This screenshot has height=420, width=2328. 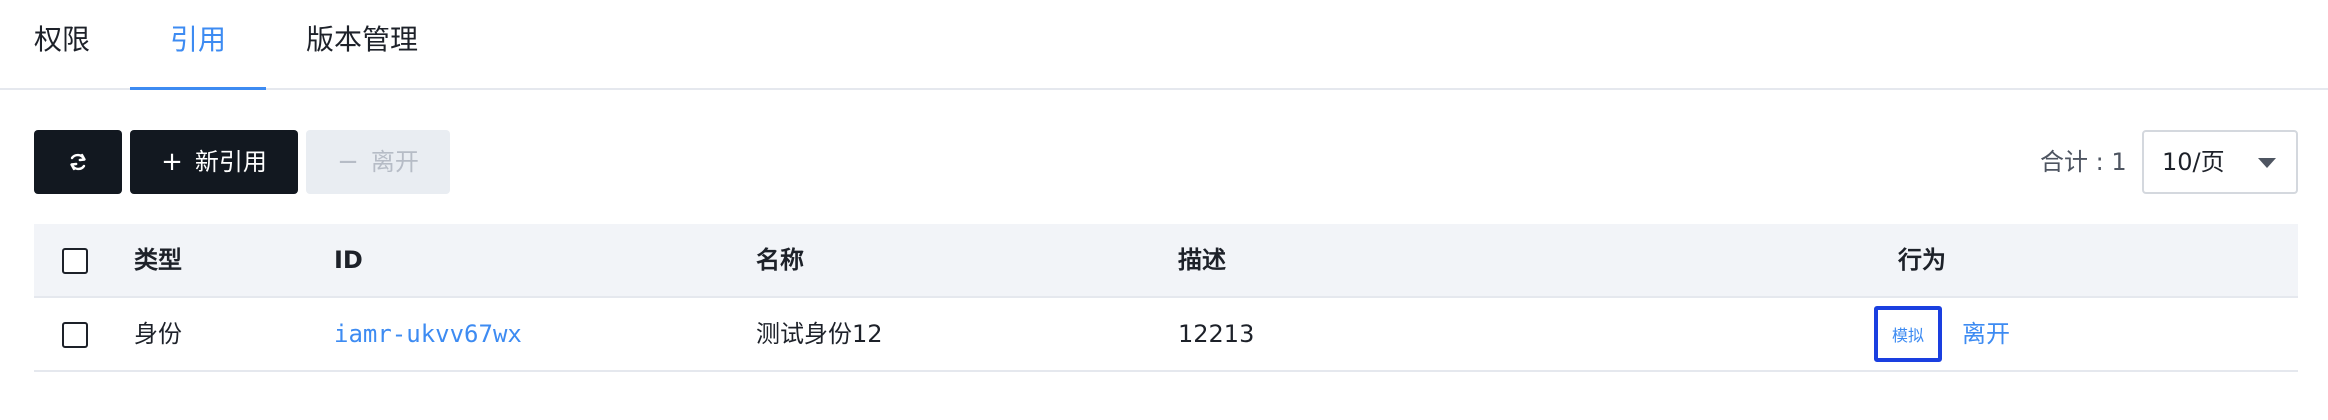 What do you see at coordinates (2267, 163) in the screenshot?
I see `chevron-down-icon` at bounding box center [2267, 163].